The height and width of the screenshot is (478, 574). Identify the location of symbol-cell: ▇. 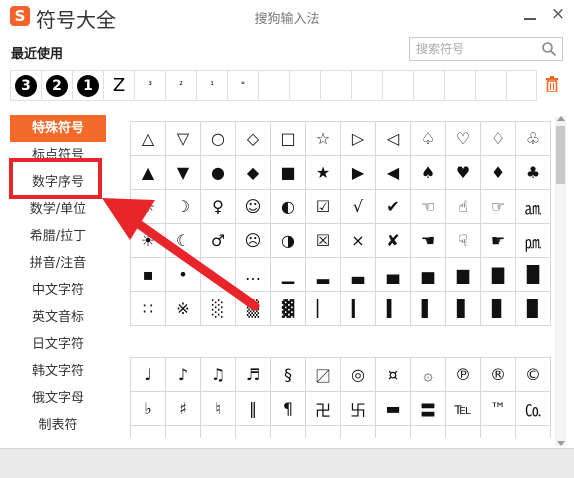
(498, 274).